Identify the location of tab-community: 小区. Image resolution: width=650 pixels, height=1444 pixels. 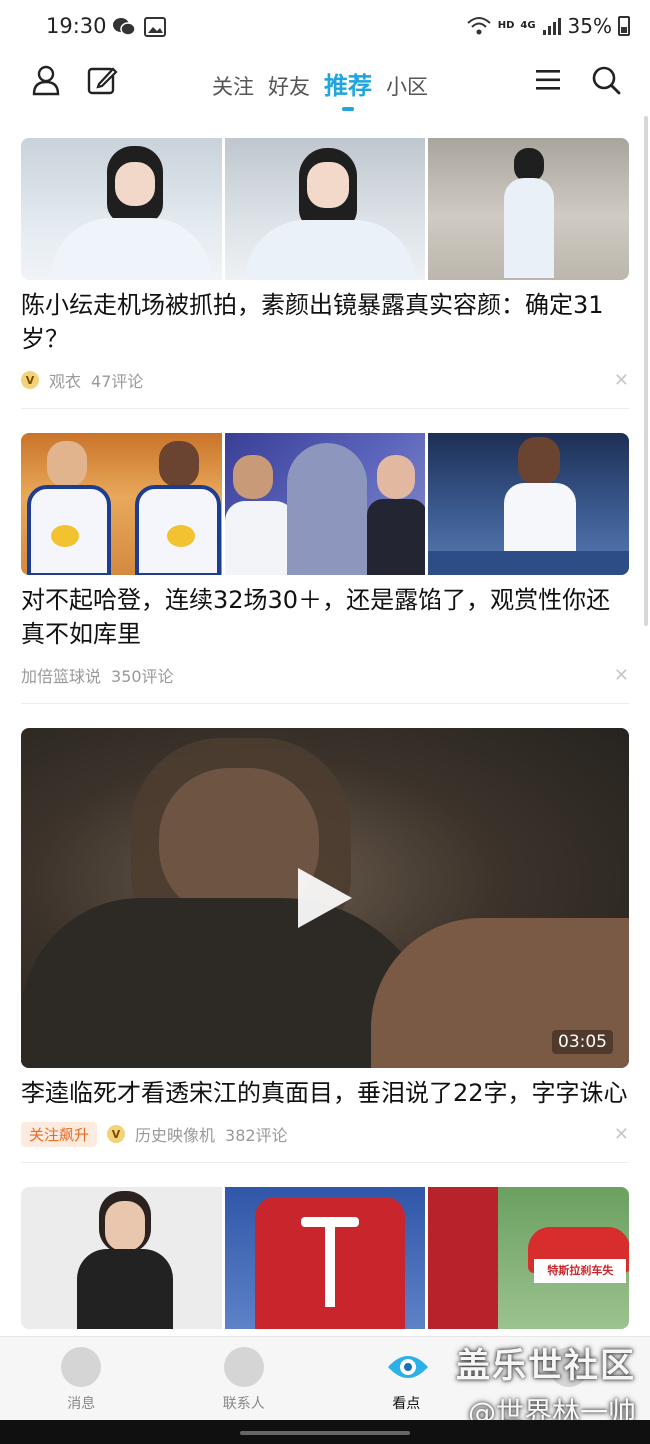
(407, 86).